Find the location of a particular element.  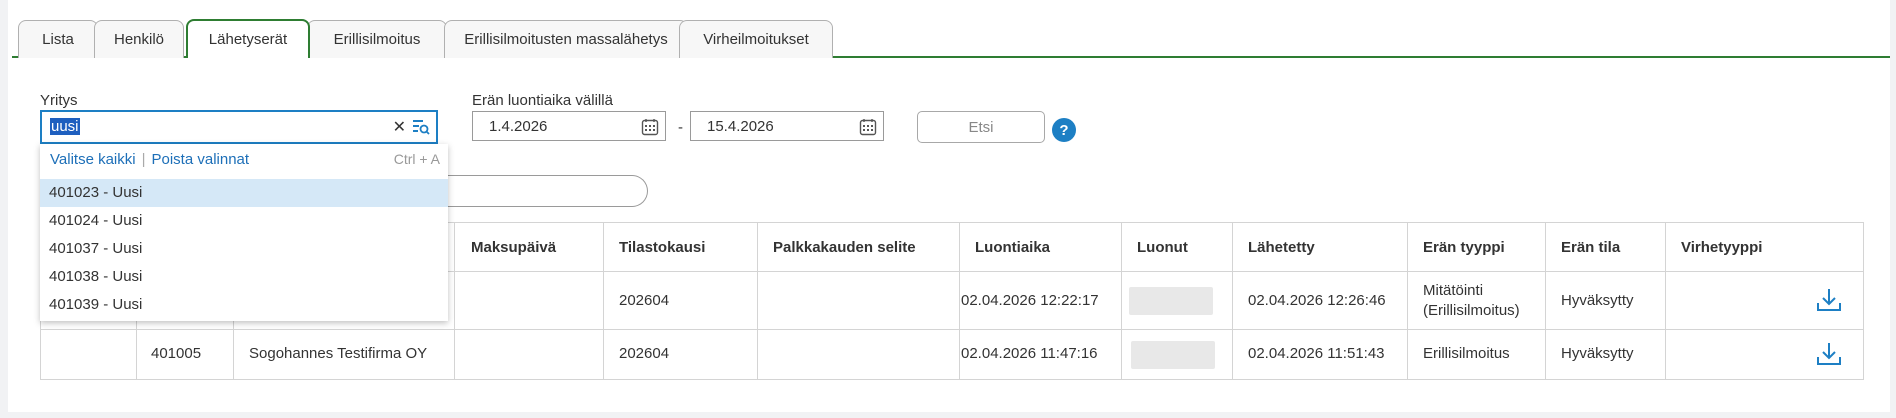

dropdown-option: 401037 - Uusi is located at coordinates (244, 249).